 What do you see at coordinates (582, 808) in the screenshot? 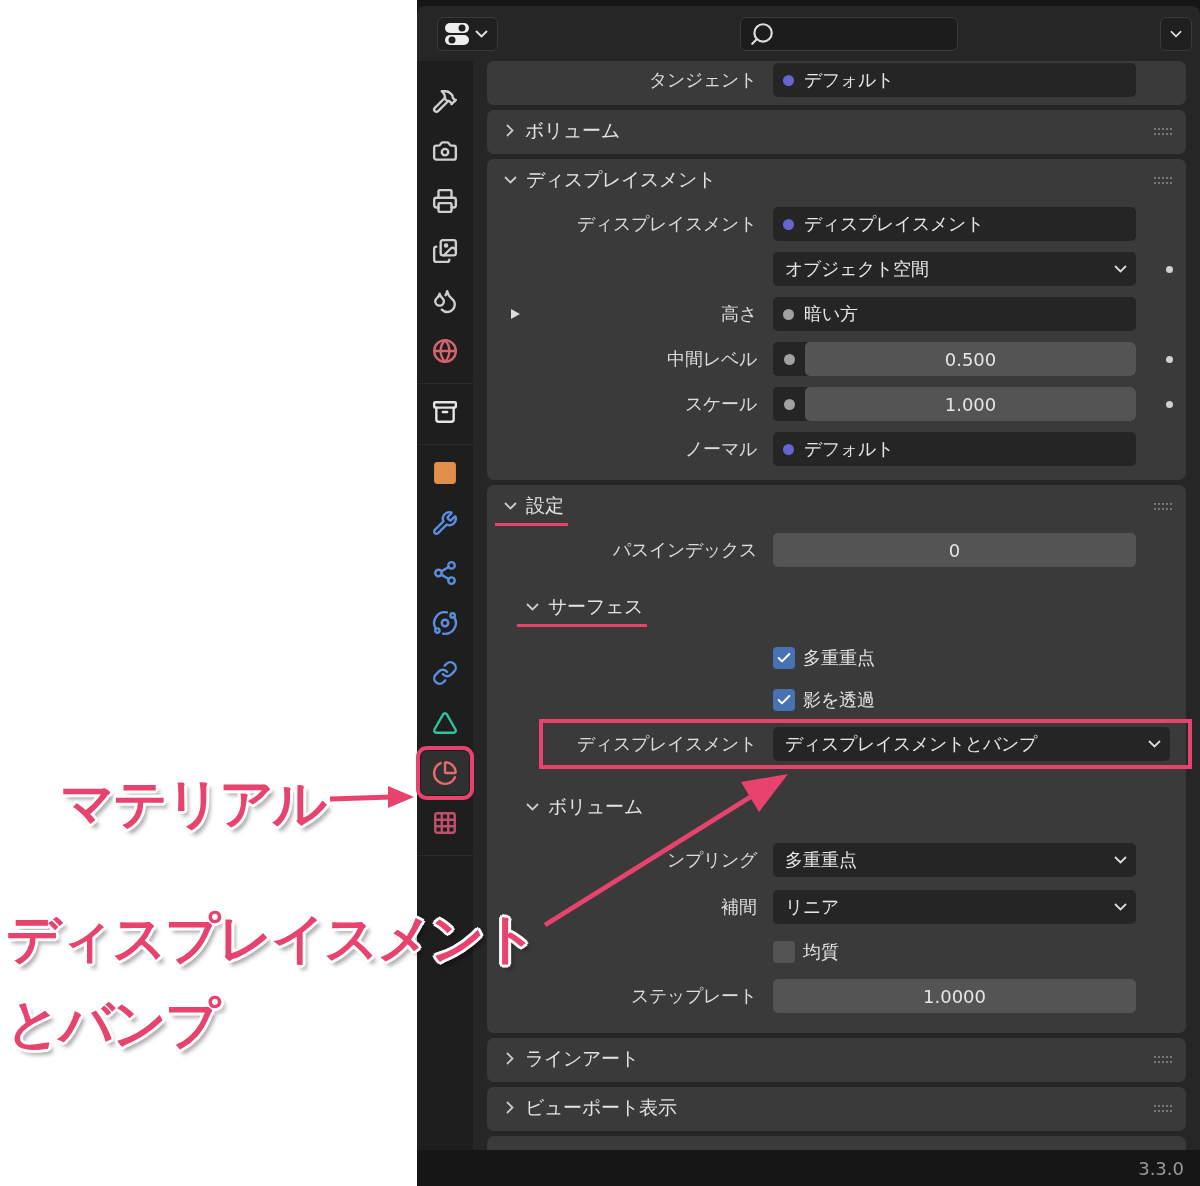
I see `subpanel-header: ボリューム` at bounding box center [582, 808].